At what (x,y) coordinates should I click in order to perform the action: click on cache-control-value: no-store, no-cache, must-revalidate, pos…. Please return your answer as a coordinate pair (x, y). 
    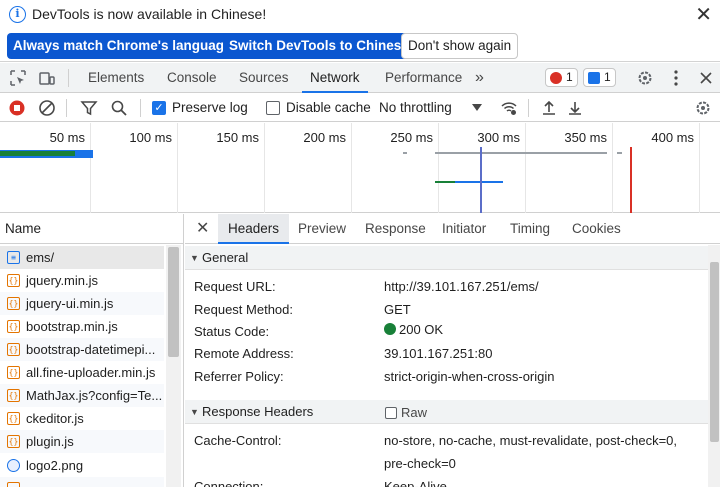
    Looking at the image, I should click on (531, 440).